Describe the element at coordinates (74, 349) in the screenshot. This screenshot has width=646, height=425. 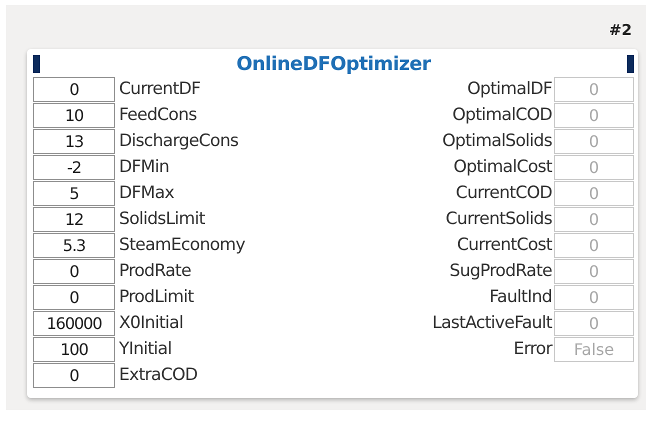
I see `input-field: 100` at that location.